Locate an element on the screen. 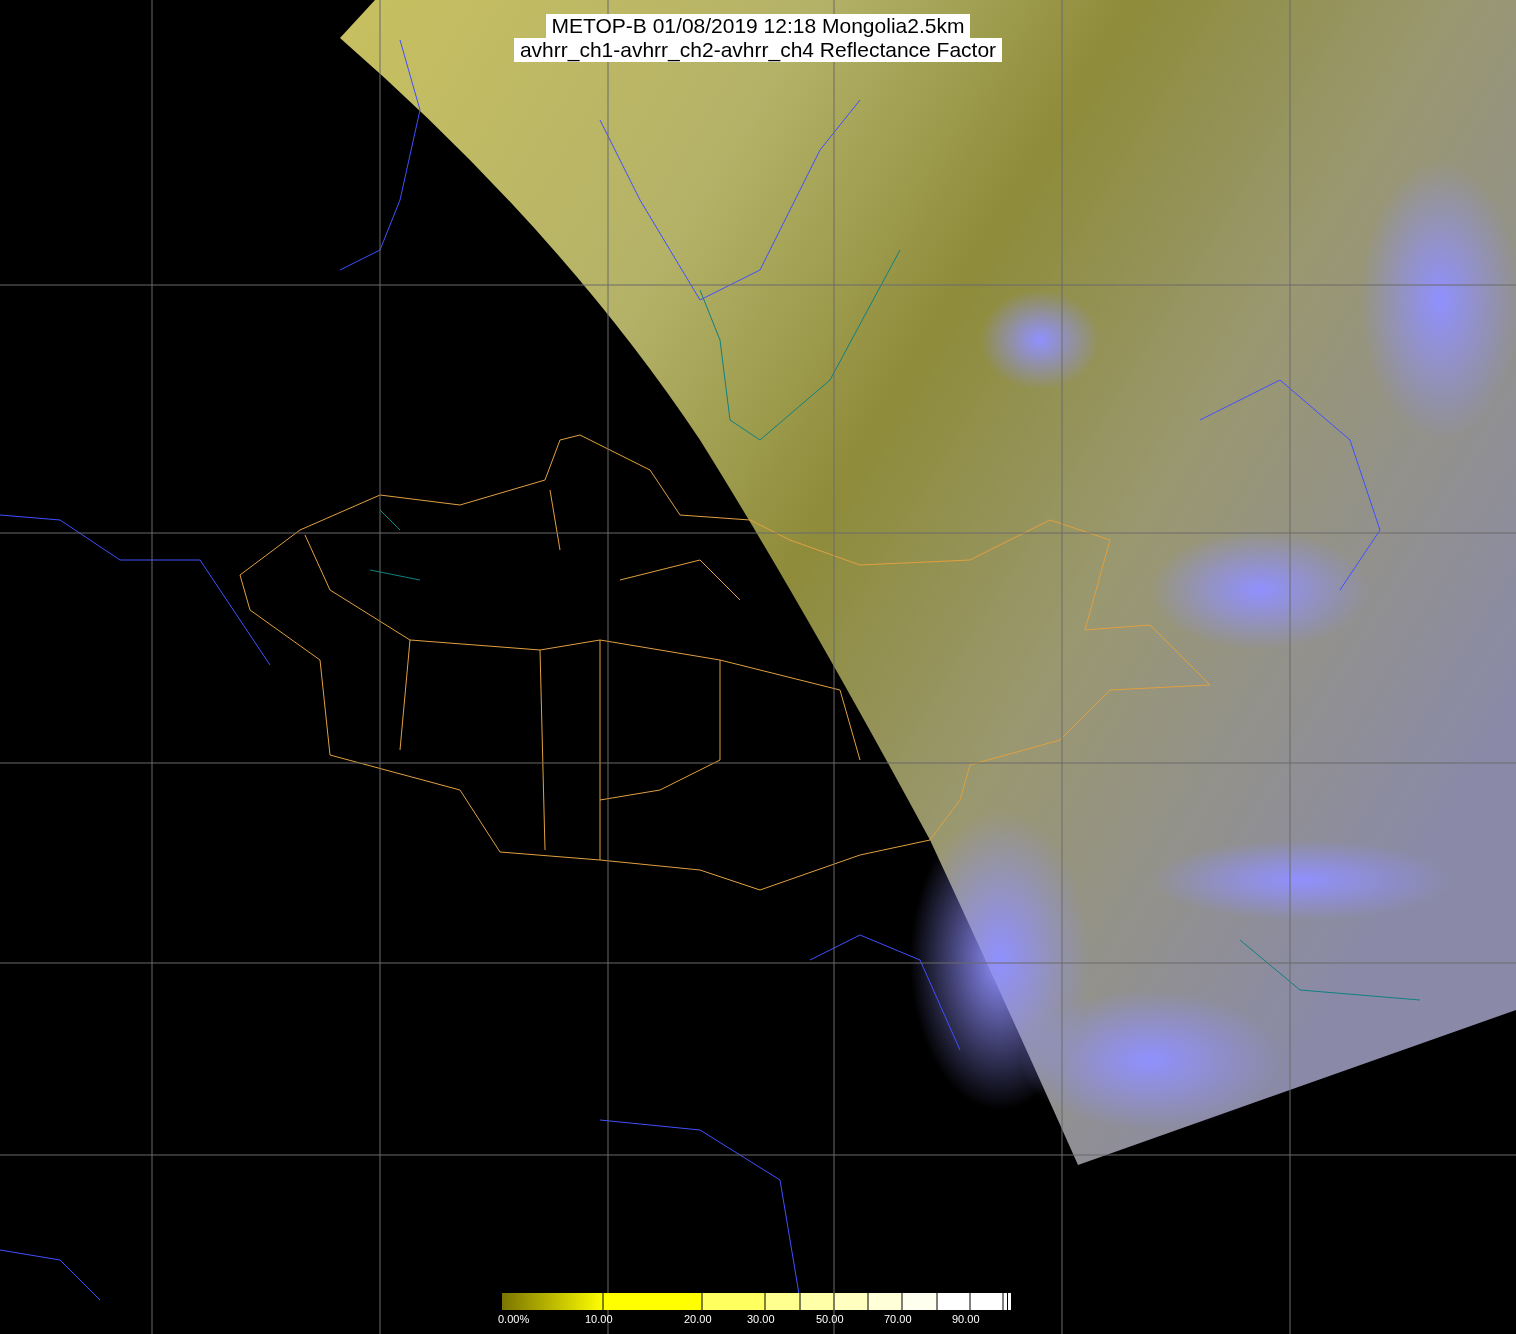 The height and width of the screenshot is (1334, 1516). colorbar-label: 50.00 is located at coordinates (830, 1319).